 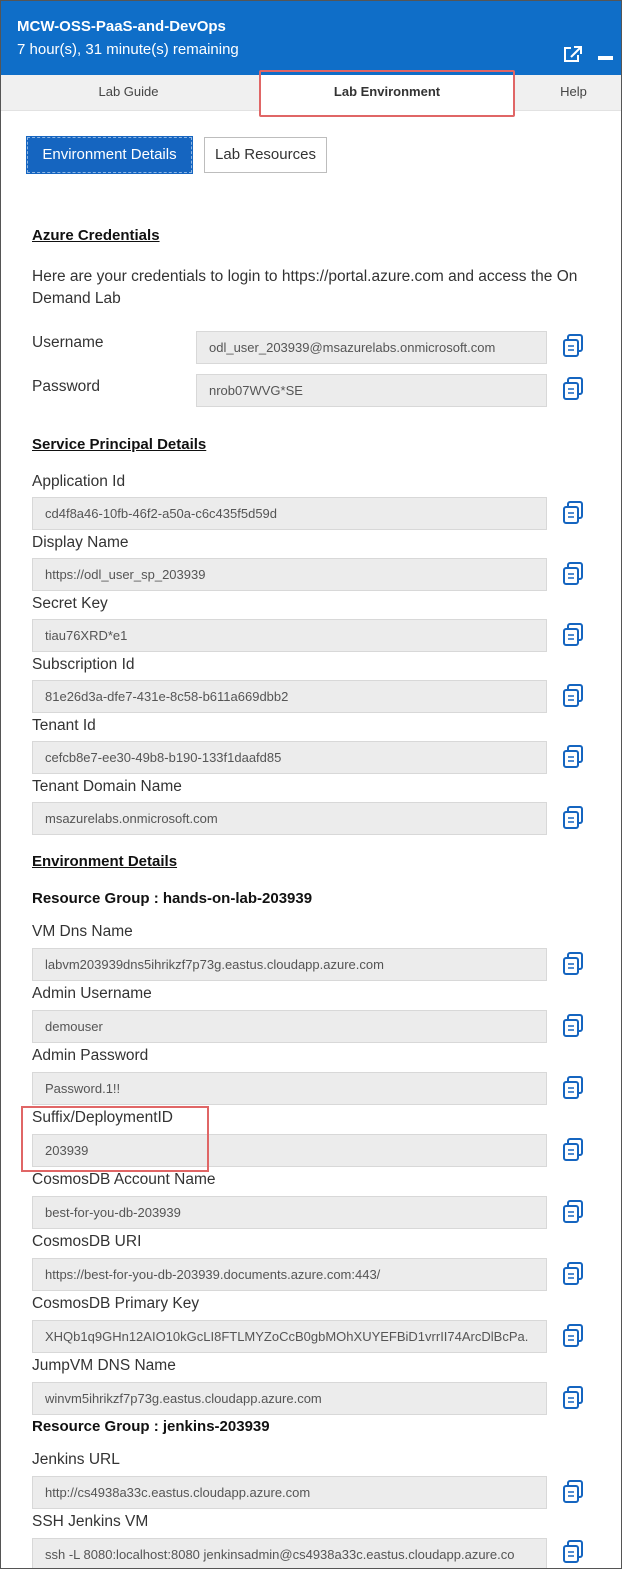 I want to click on password-label: Password, so click(x=66, y=386).